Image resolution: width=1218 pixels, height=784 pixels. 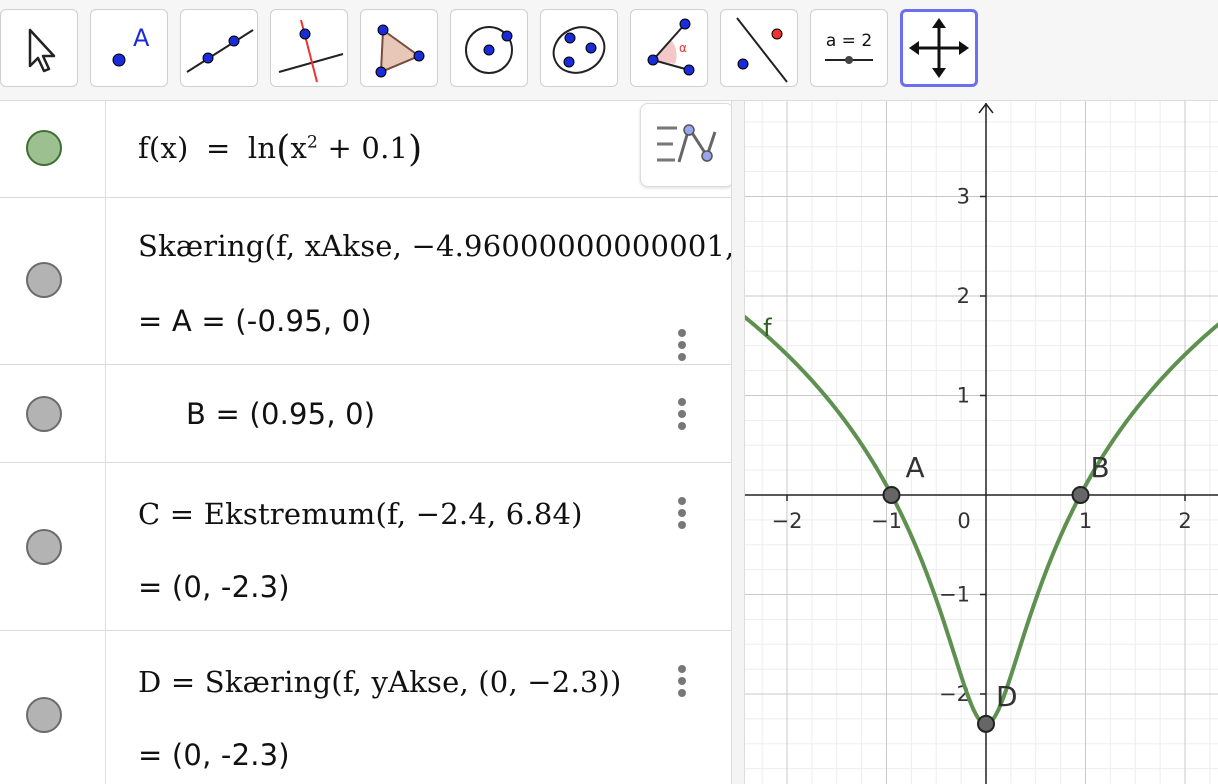 What do you see at coordinates (849, 41) in the screenshot?
I see `svg-text: a = 2` at bounding box center [849, 41].